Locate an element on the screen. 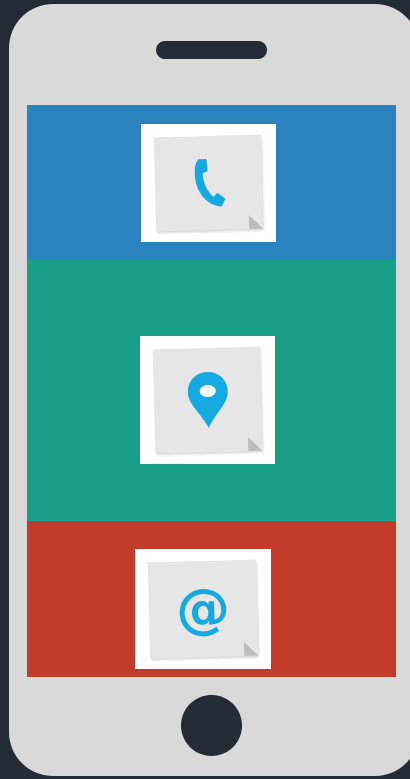 This screenshot has width=410, height=779. location-pin-icon is located at coordinates (207, 400).